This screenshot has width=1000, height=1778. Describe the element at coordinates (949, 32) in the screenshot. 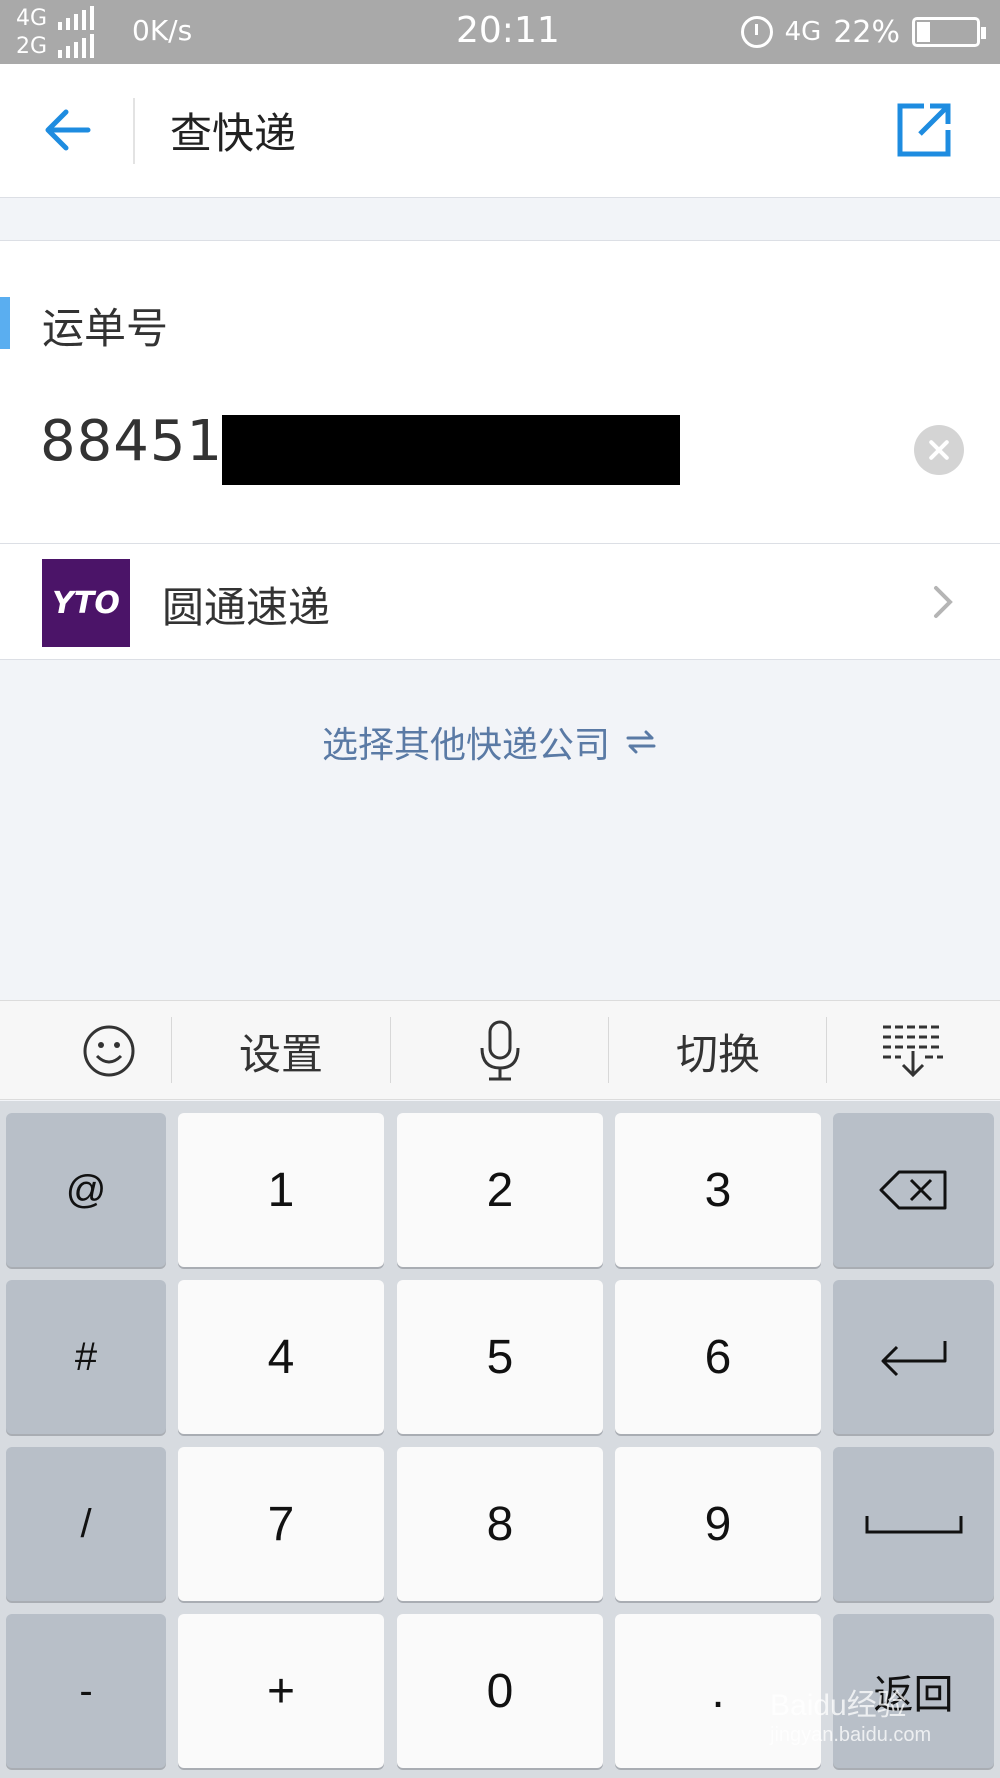

I see `battery-icon` at that location.